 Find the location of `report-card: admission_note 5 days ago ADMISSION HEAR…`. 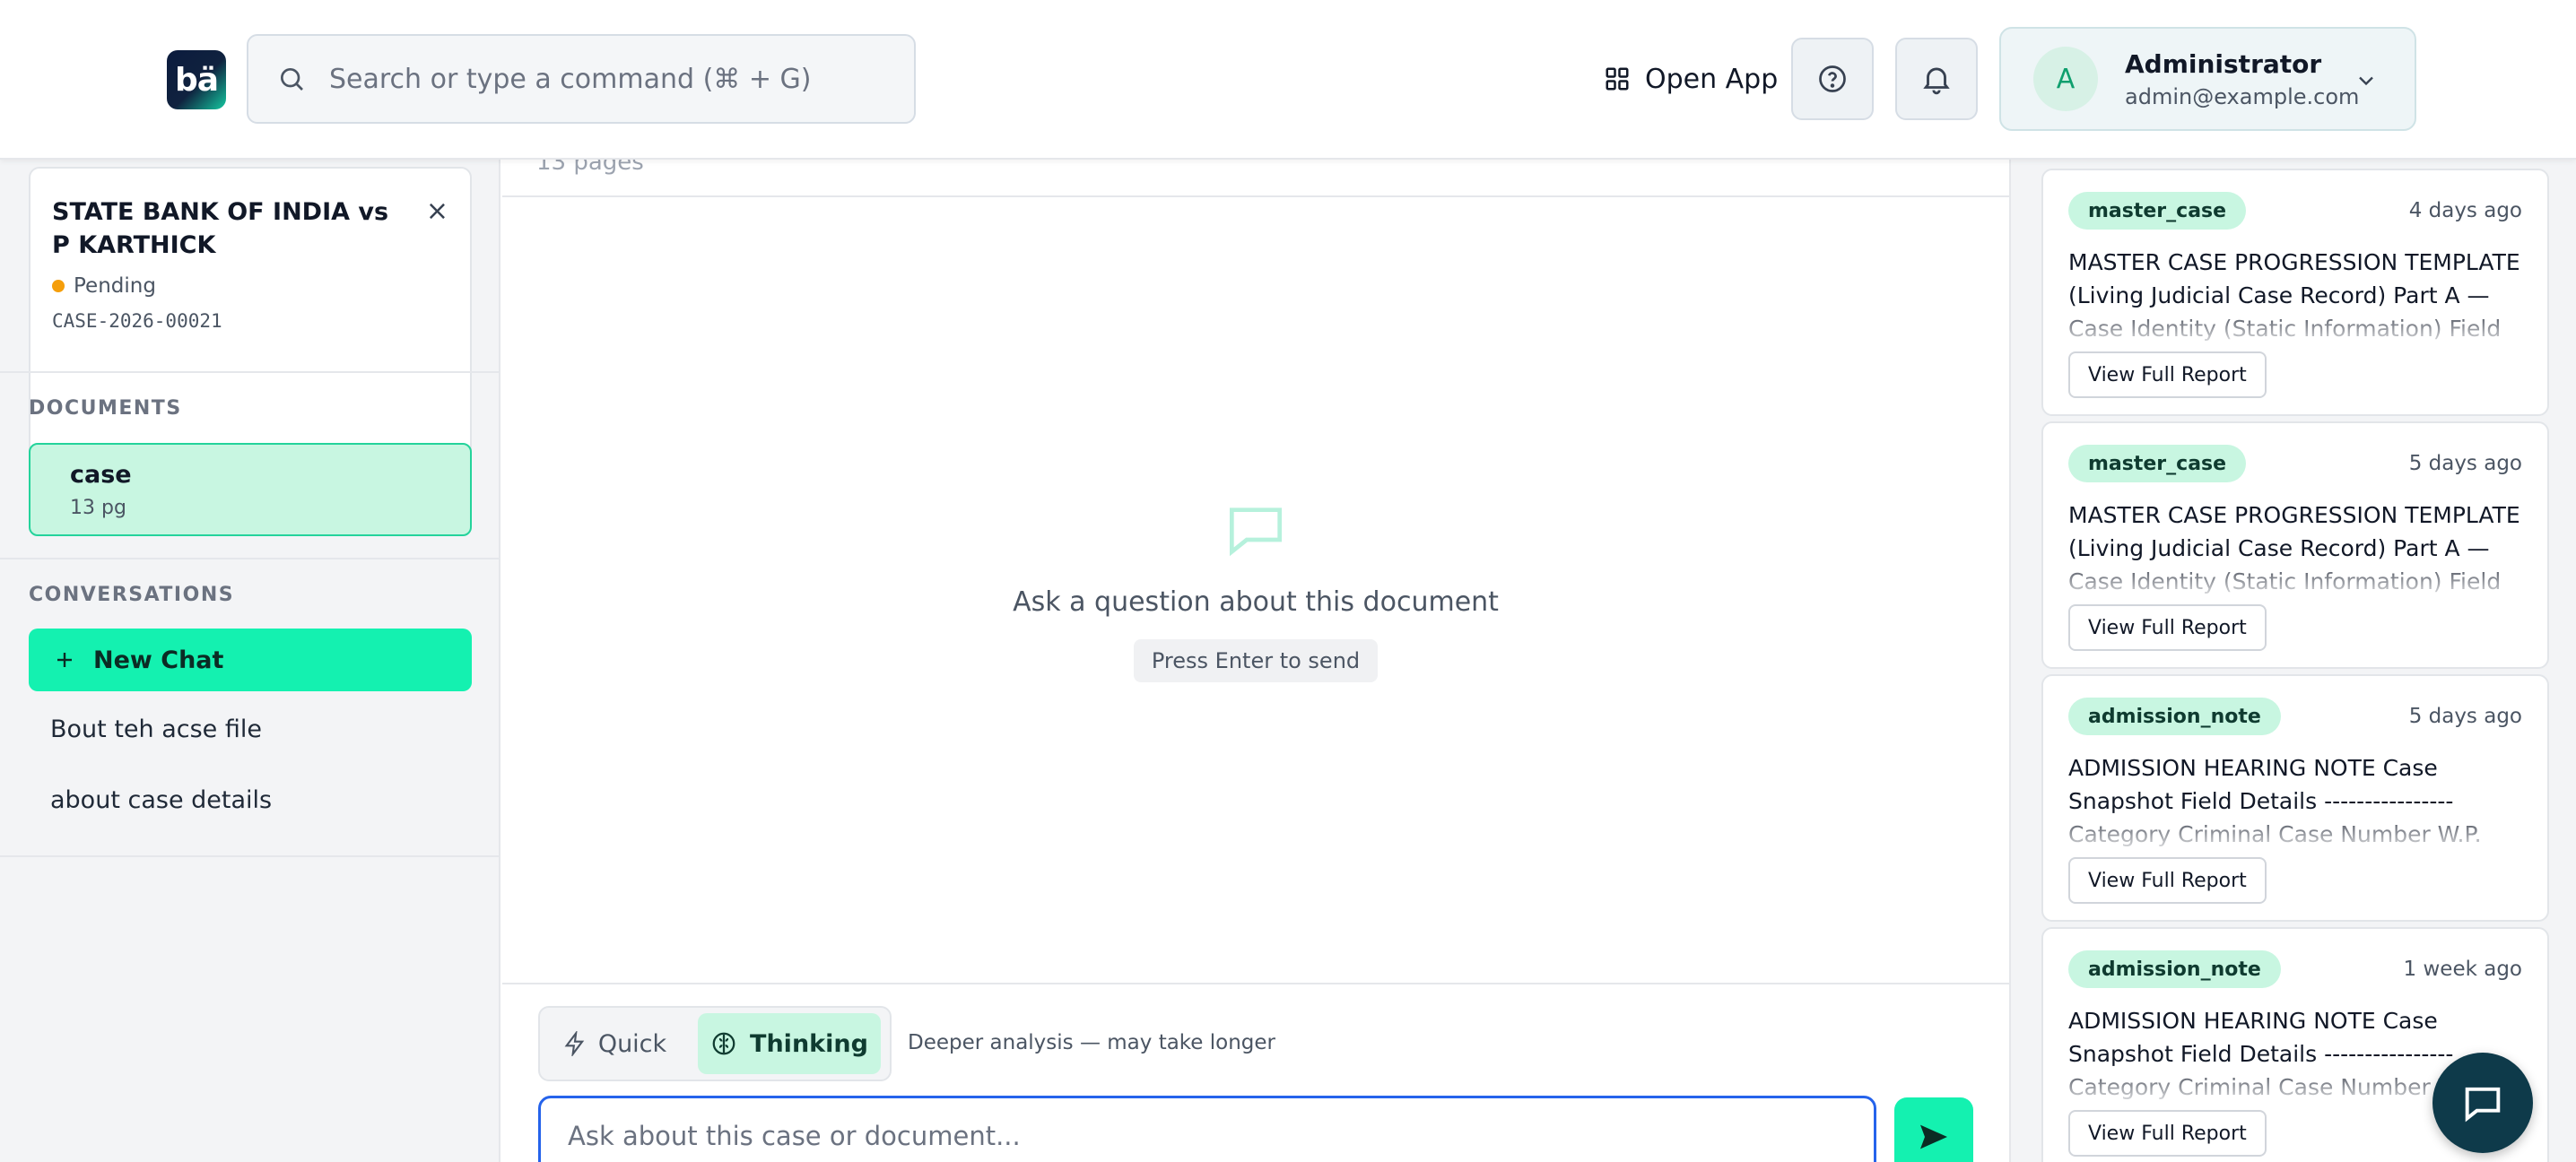

report-card: admission_note 5 days ago ADMISSION HEAR… is located at coordinates (2295, 798).